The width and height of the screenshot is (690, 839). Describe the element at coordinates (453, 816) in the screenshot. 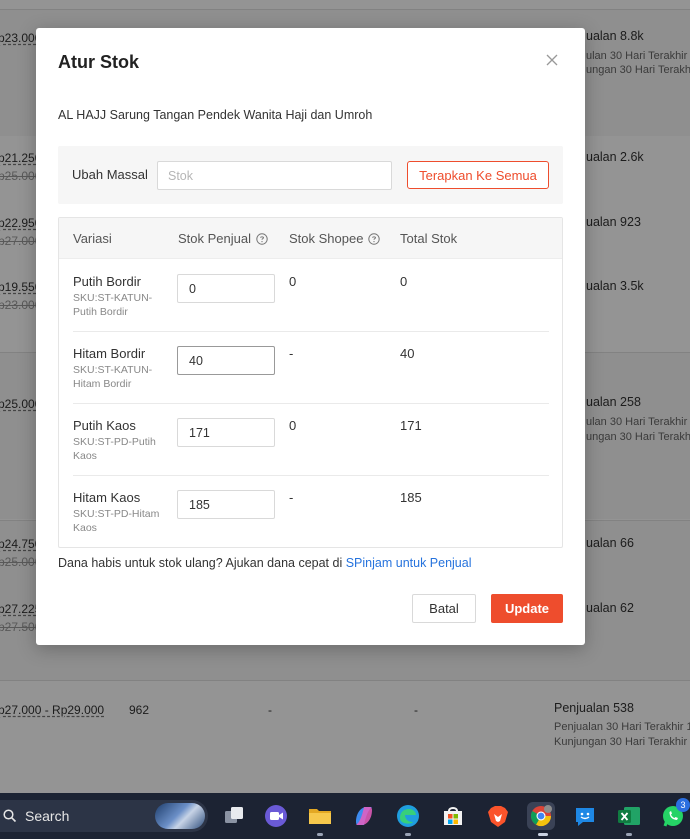

I see `store-icon` at that location.